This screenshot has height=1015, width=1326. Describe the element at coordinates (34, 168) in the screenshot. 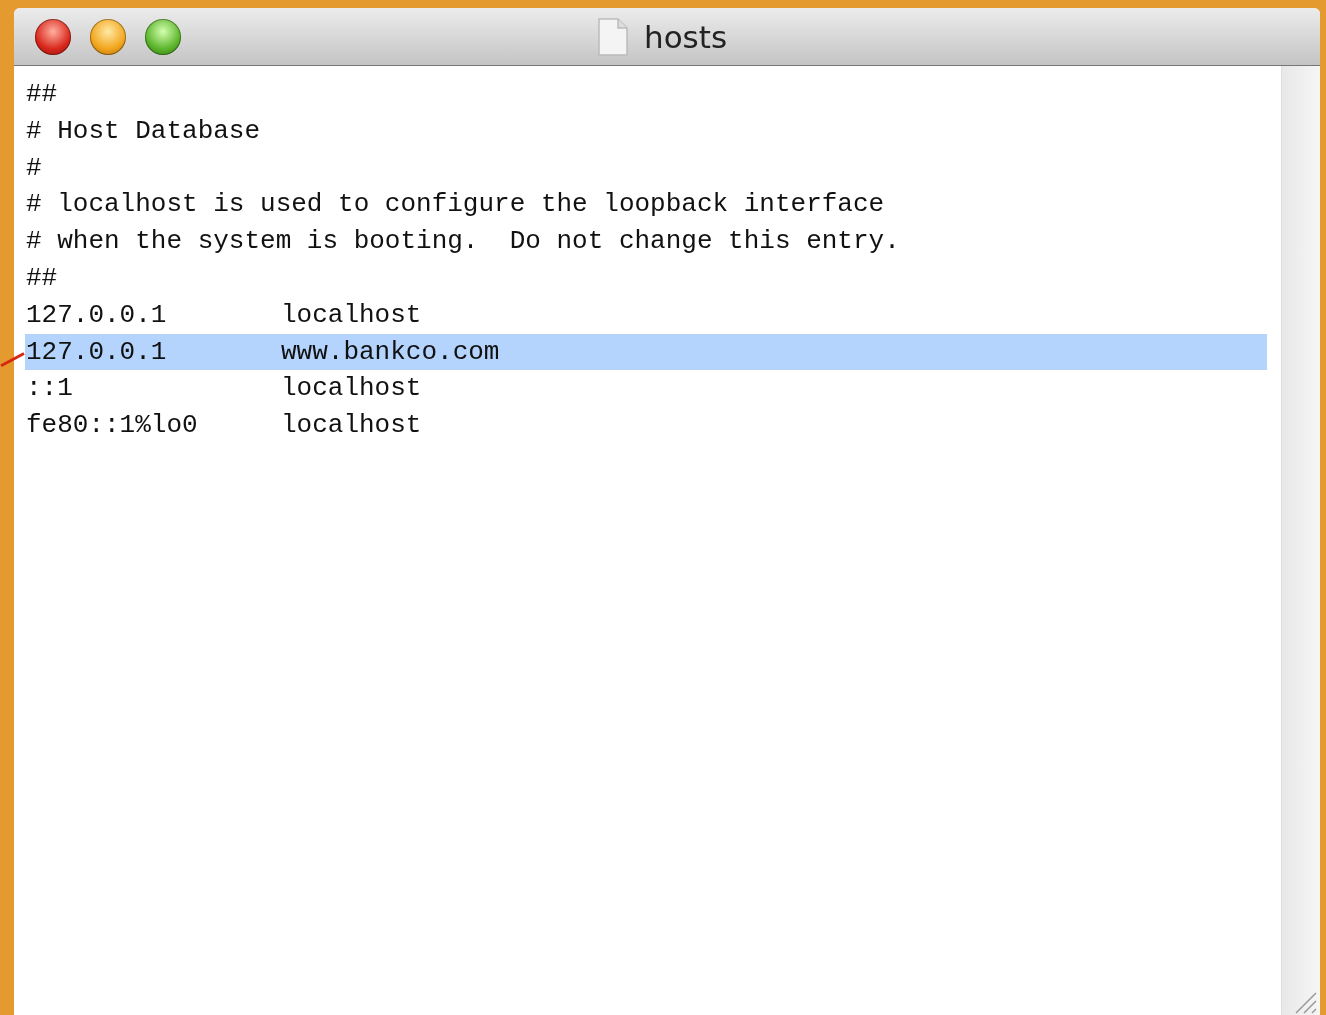

I see `text-line: #` at that location.